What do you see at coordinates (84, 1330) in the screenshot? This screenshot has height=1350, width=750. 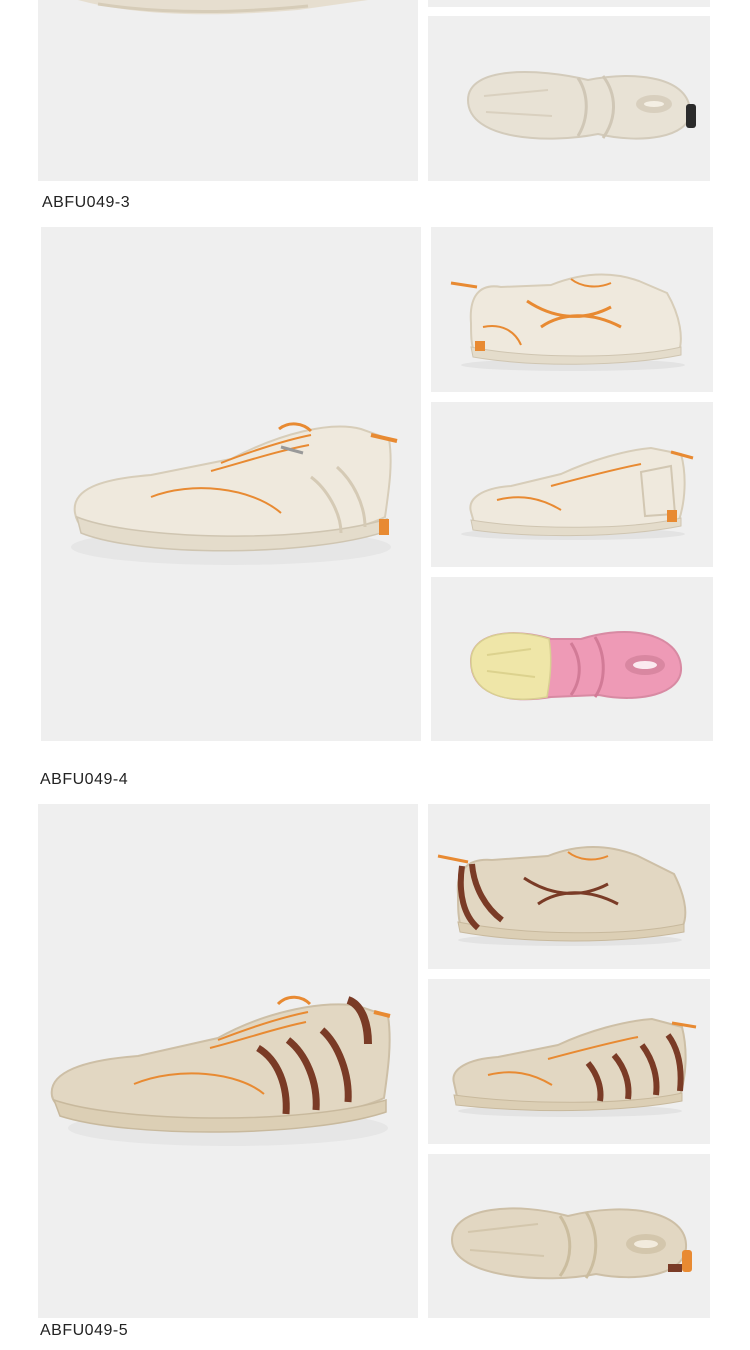 I see `product-code-caption: ABFU049-5` at bounding box center [84, 1330].